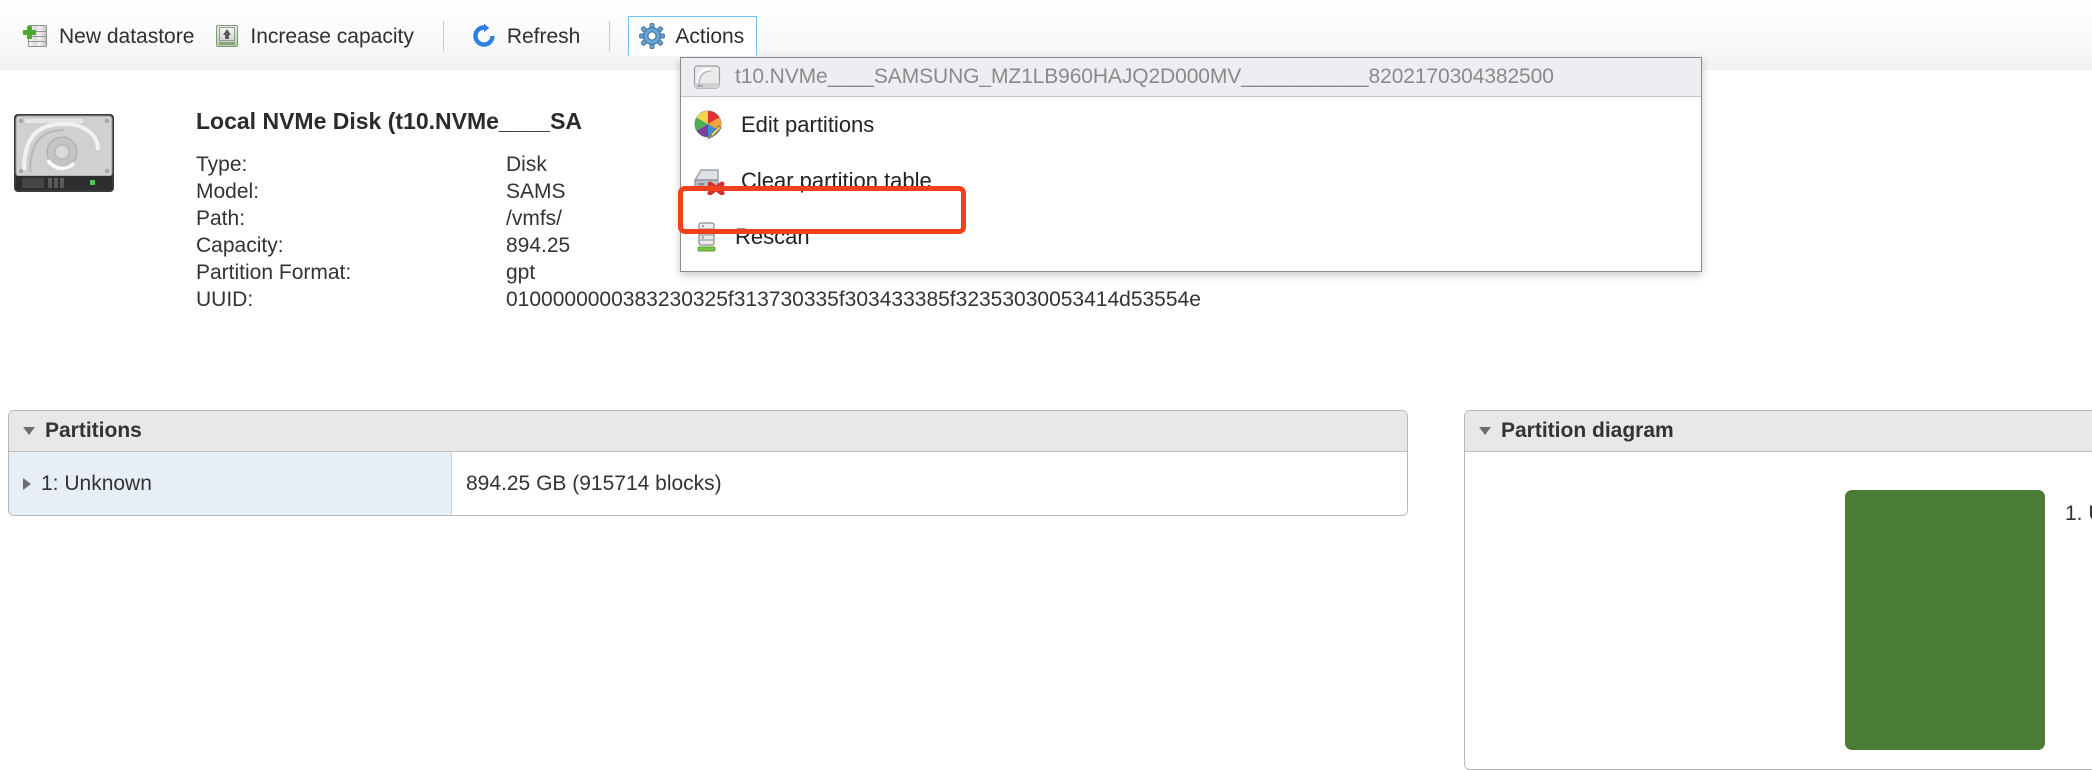 This screenshot has height=770, width=2092. I want to click on menu-item-edit-partitions: Edit partitions, so click(1191, 125).